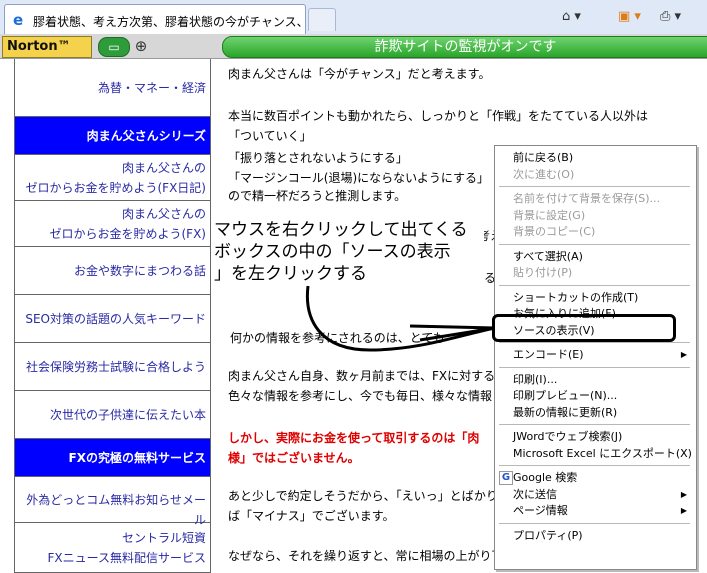  Describe the element at coordinates (634, 17) in the screenshot. I see `feeds-icon: ▣ ▾` at that location.